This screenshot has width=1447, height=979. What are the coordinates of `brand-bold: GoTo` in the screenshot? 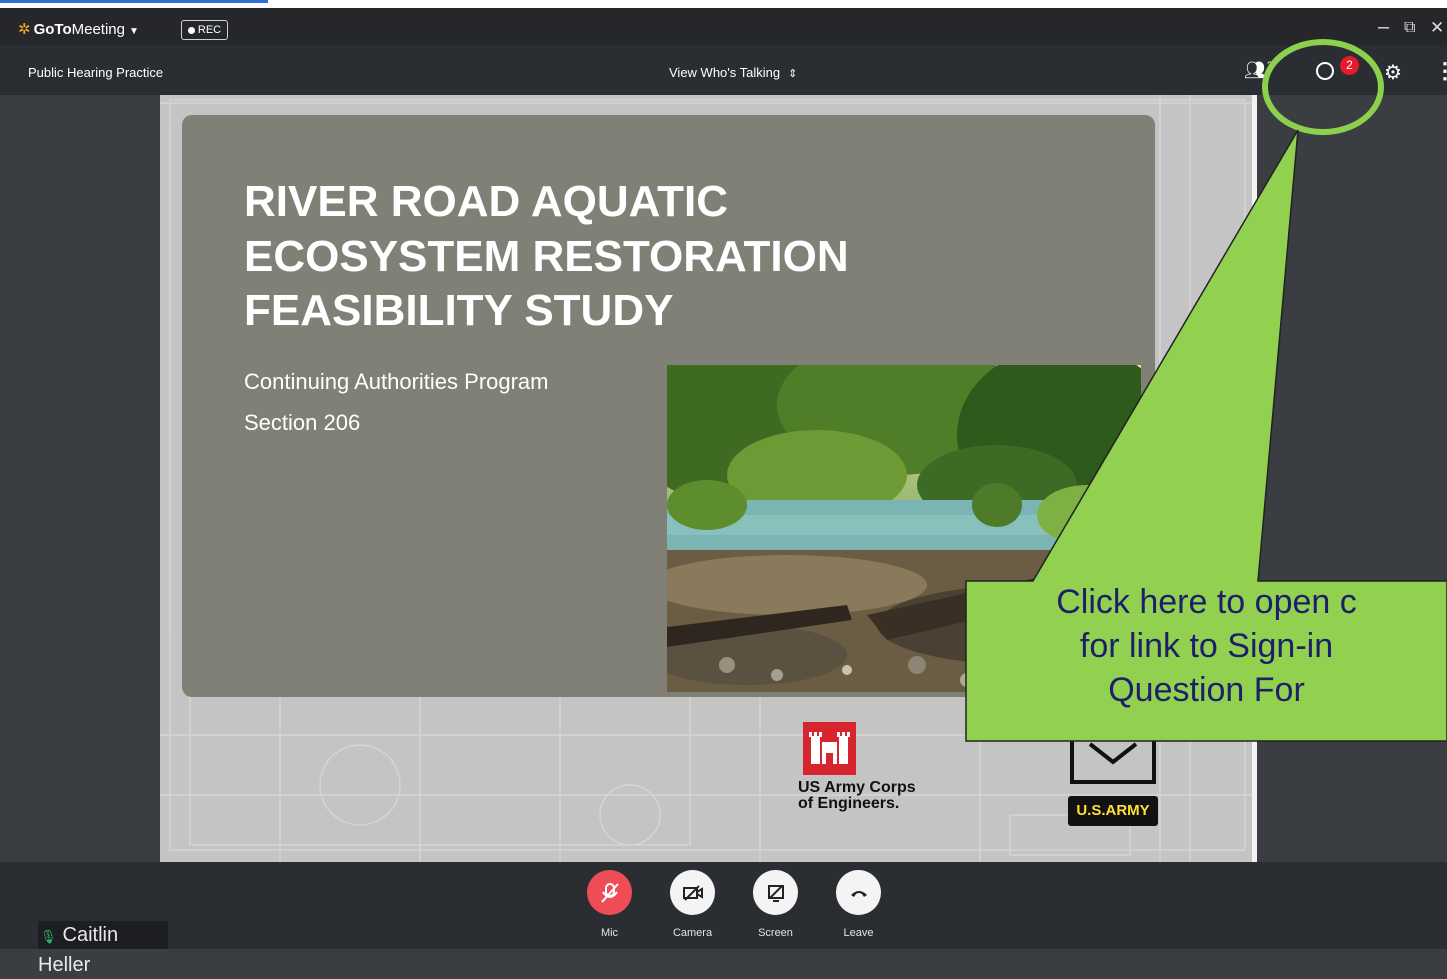 It's located at (52, 29).